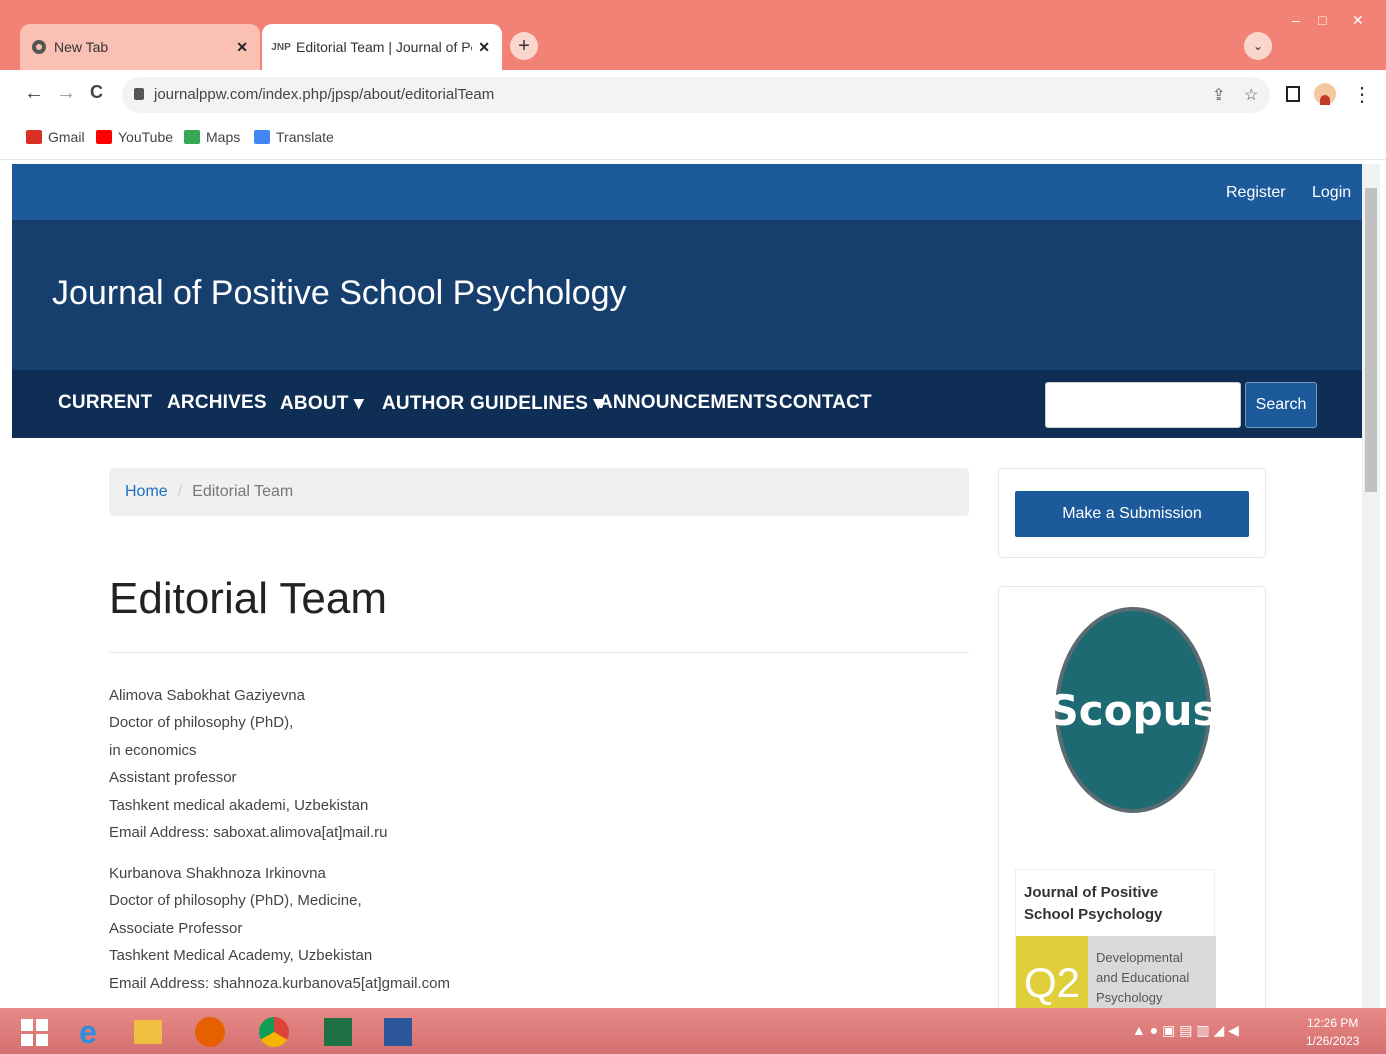 This screenshot has width=1386, height=1054. What do you see at coordinates (66, 137) in the screenshot?
I see `bookmark-label: Gmail` at bounding box center [66, 137].